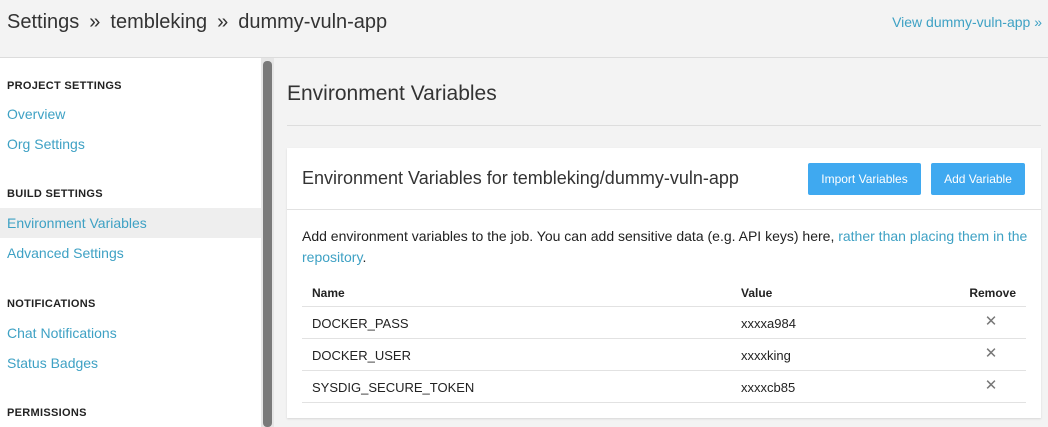 This screenshot has height=427, width=1048. I want to click on section-heading-permissions: PERMISSIONS, so click(47, 413).